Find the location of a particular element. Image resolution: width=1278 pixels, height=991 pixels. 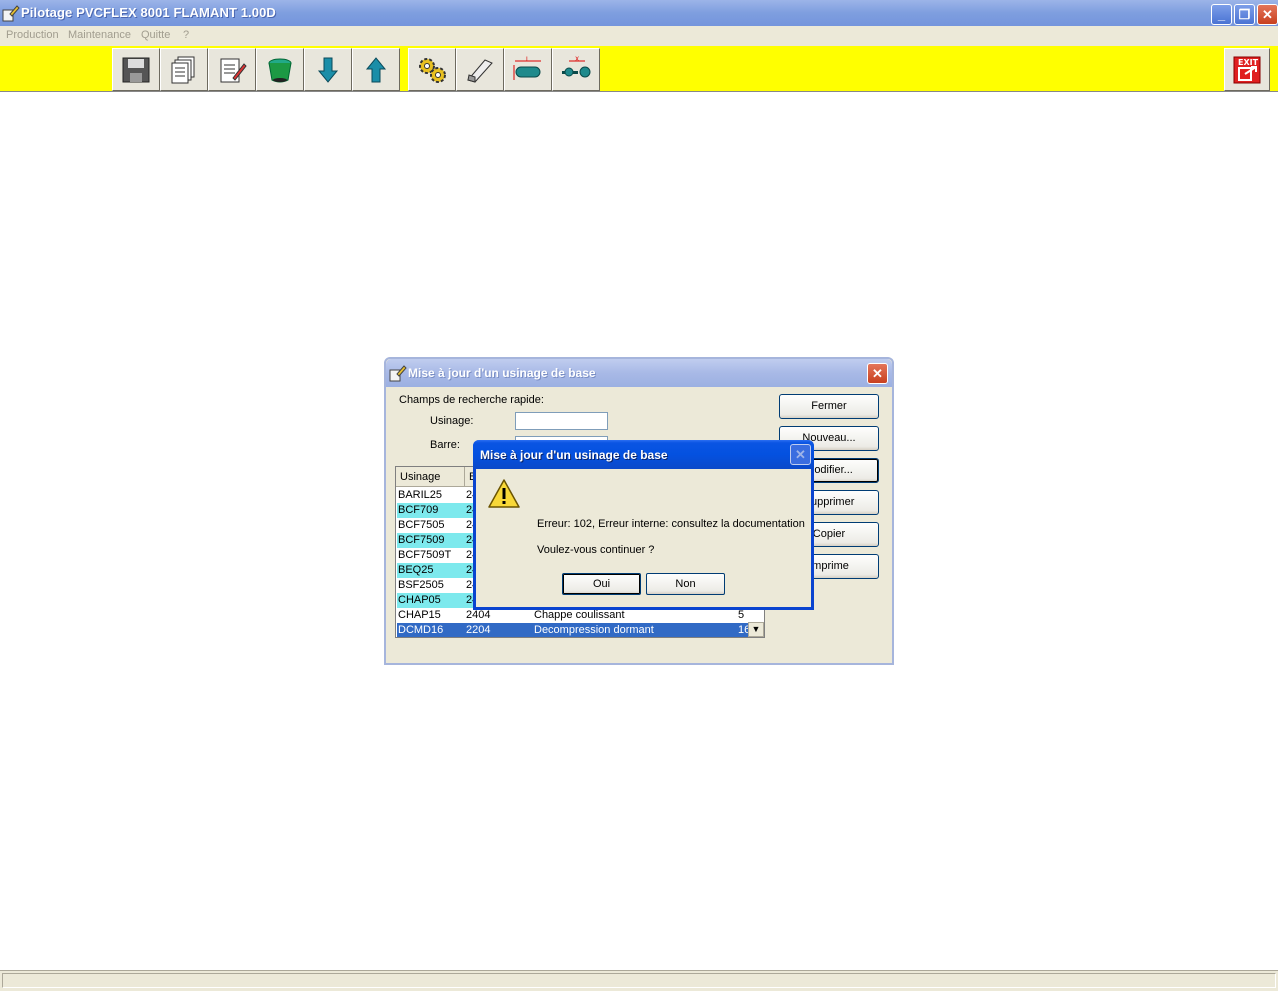

profile-bar-button is located at coordinates (480, 69).